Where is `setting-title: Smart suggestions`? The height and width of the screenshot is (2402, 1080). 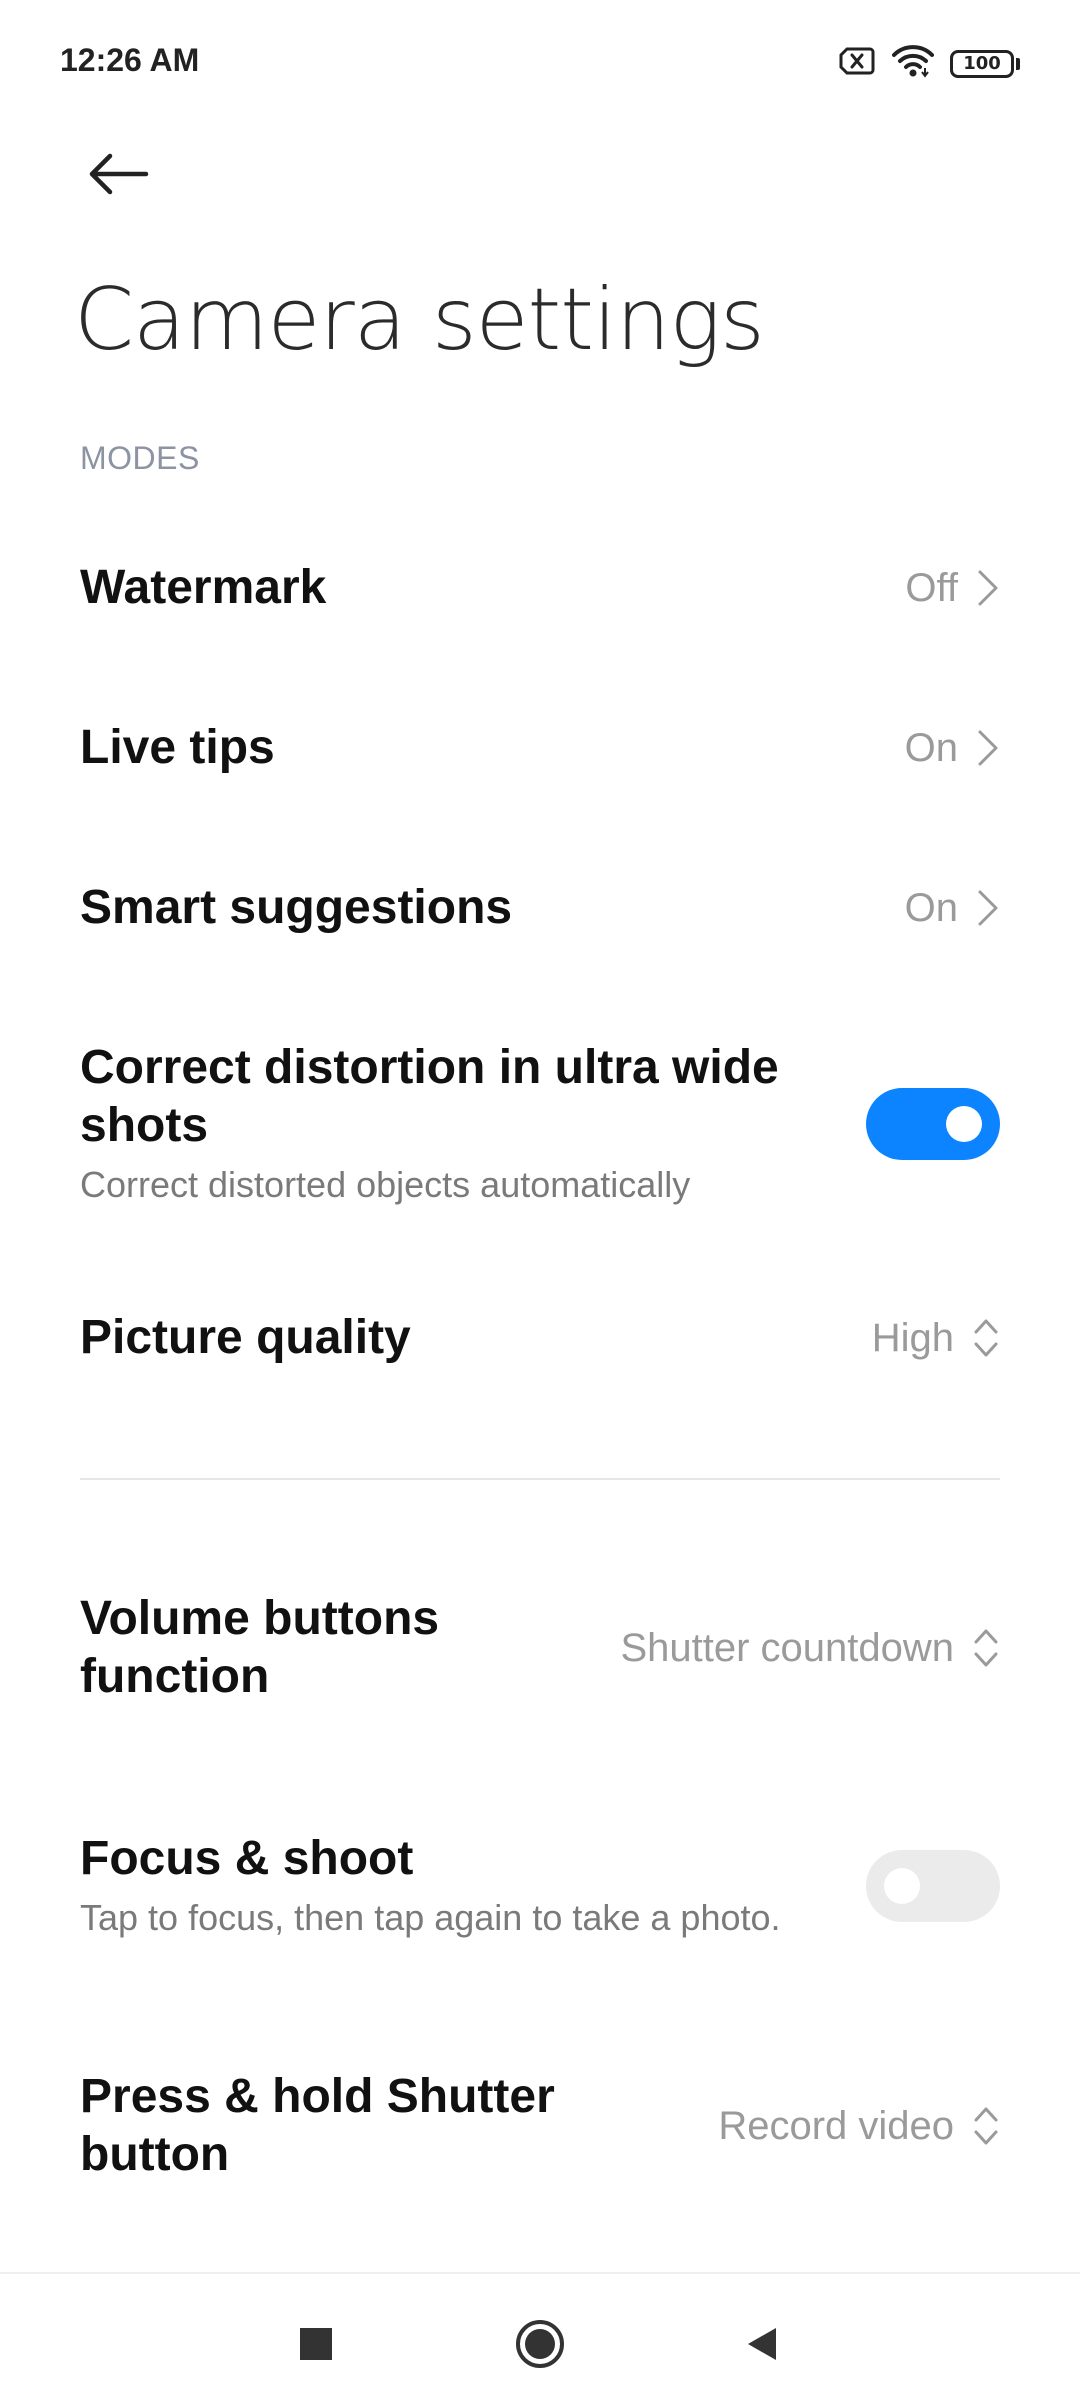
setting-title: Smart suggestions is located at coordinates (296, 907).